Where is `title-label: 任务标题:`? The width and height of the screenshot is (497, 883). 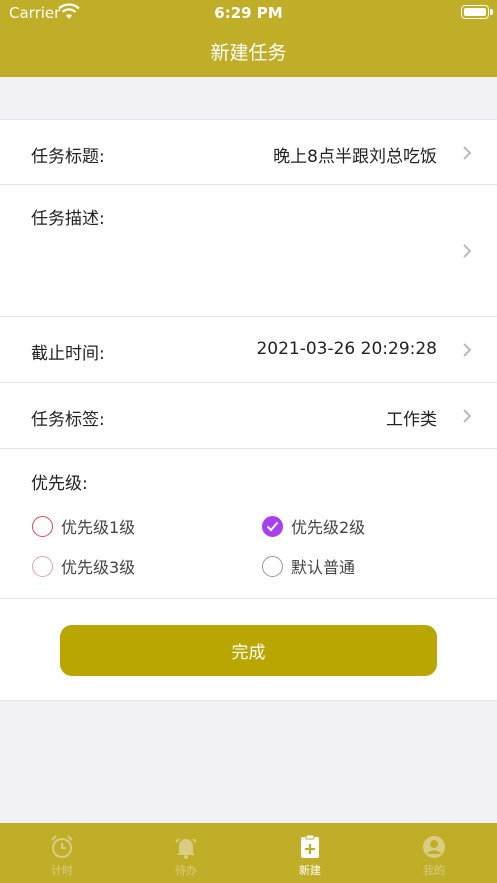
title-label: 任务标题: is located at coordinates (68, 157).